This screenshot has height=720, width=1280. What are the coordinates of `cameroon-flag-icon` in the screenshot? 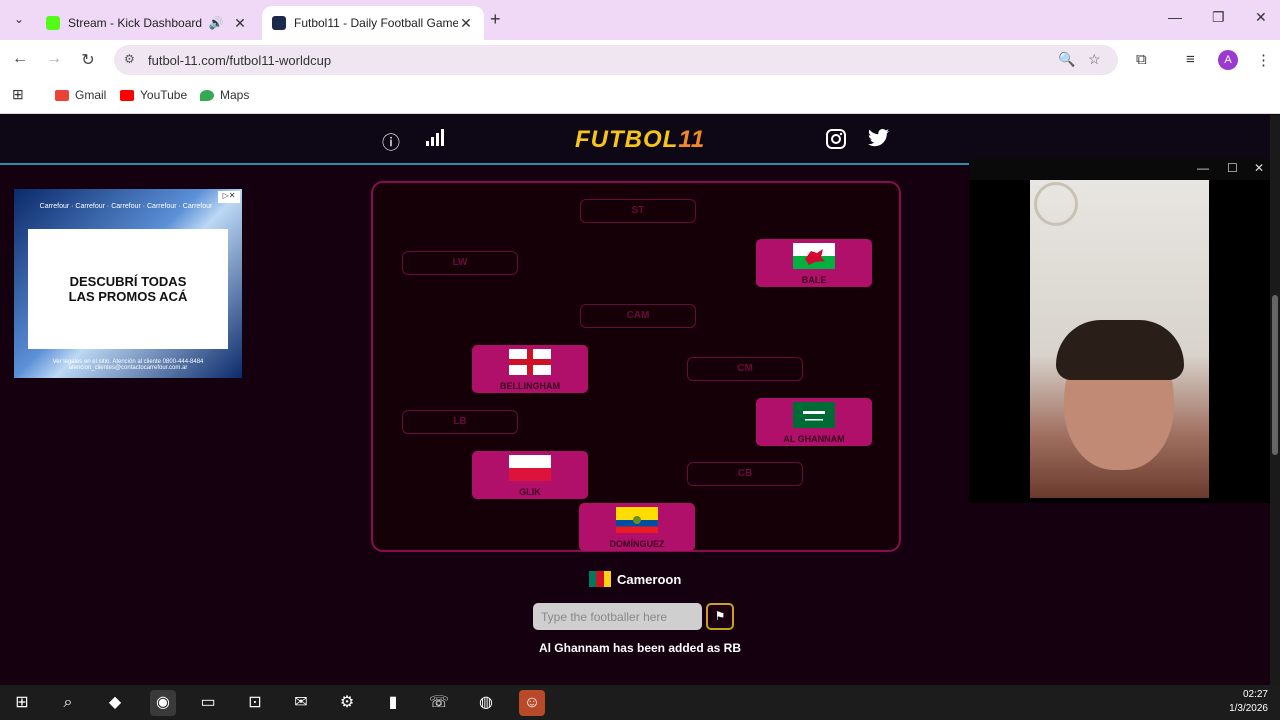 It's located at (600, 579).